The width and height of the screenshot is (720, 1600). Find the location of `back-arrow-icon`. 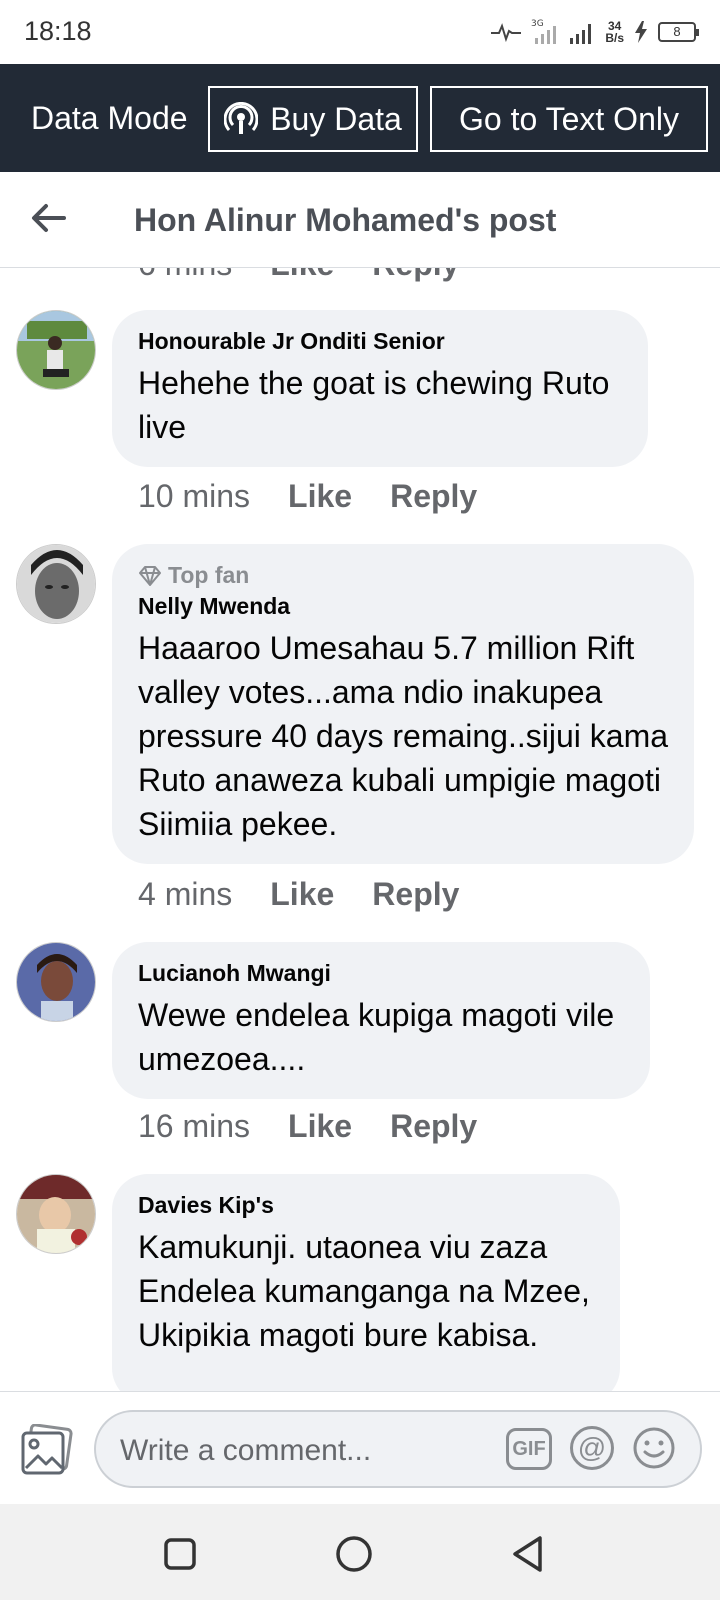

back-arrow-icon is located at coordinates (48, 218).